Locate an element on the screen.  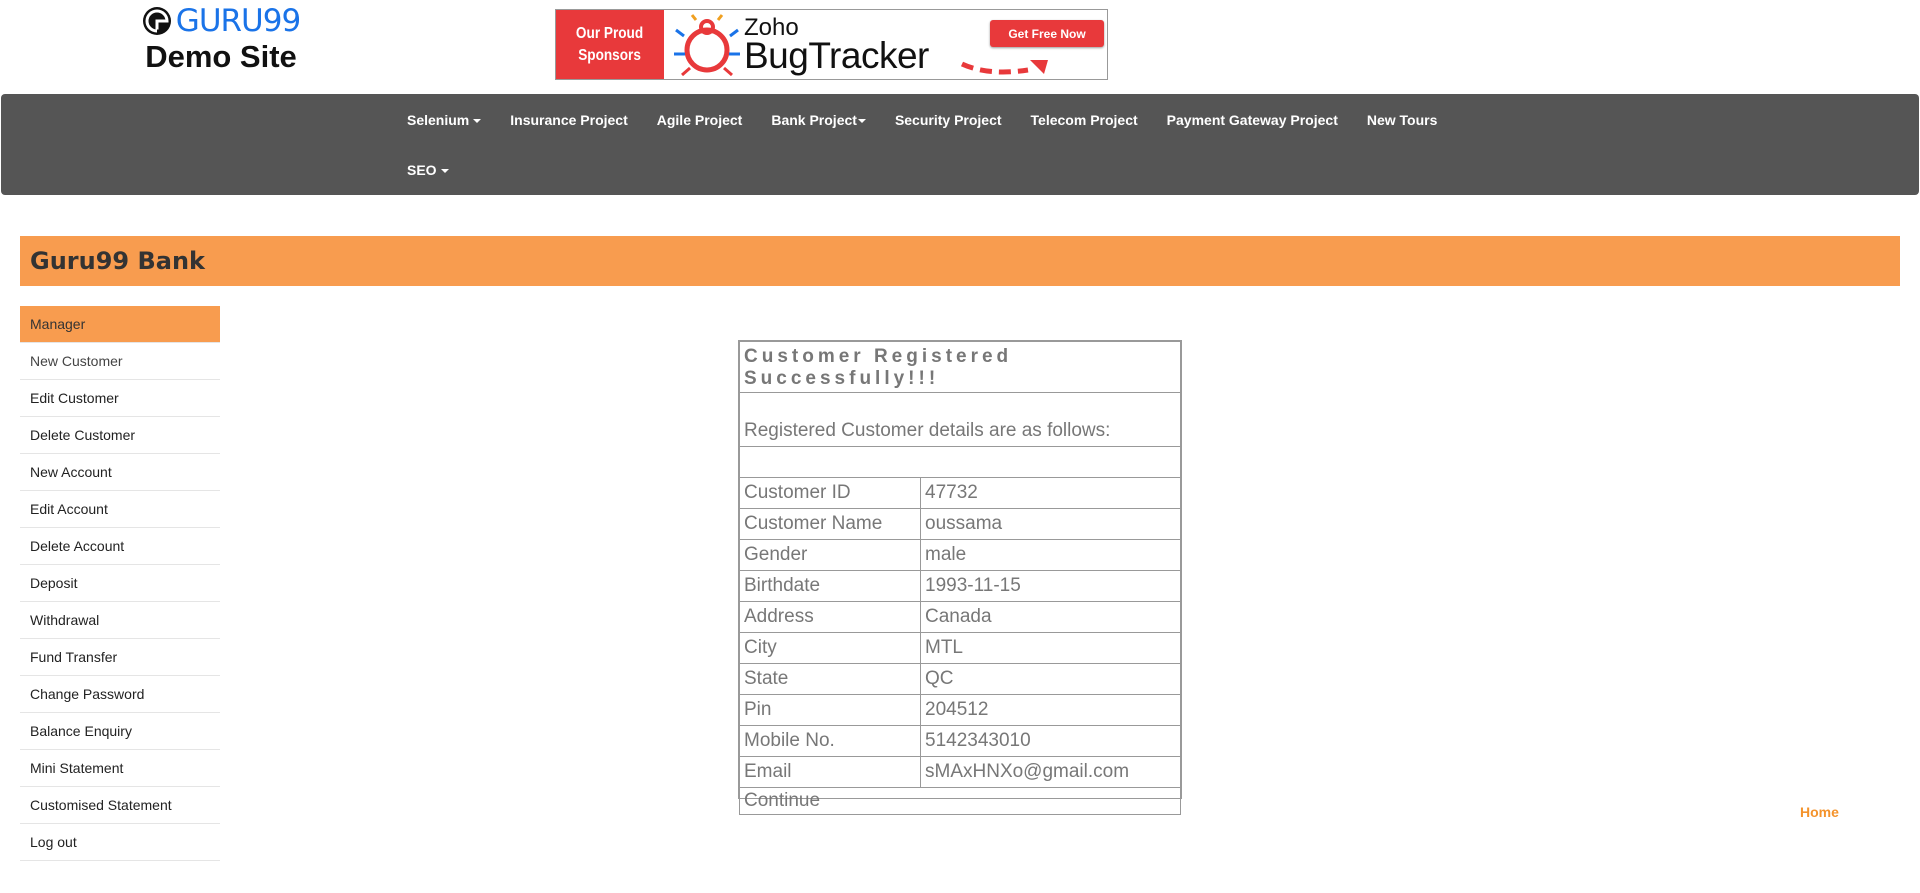
bank-header: Guru99 Bank is located at coordinates (960, 261).